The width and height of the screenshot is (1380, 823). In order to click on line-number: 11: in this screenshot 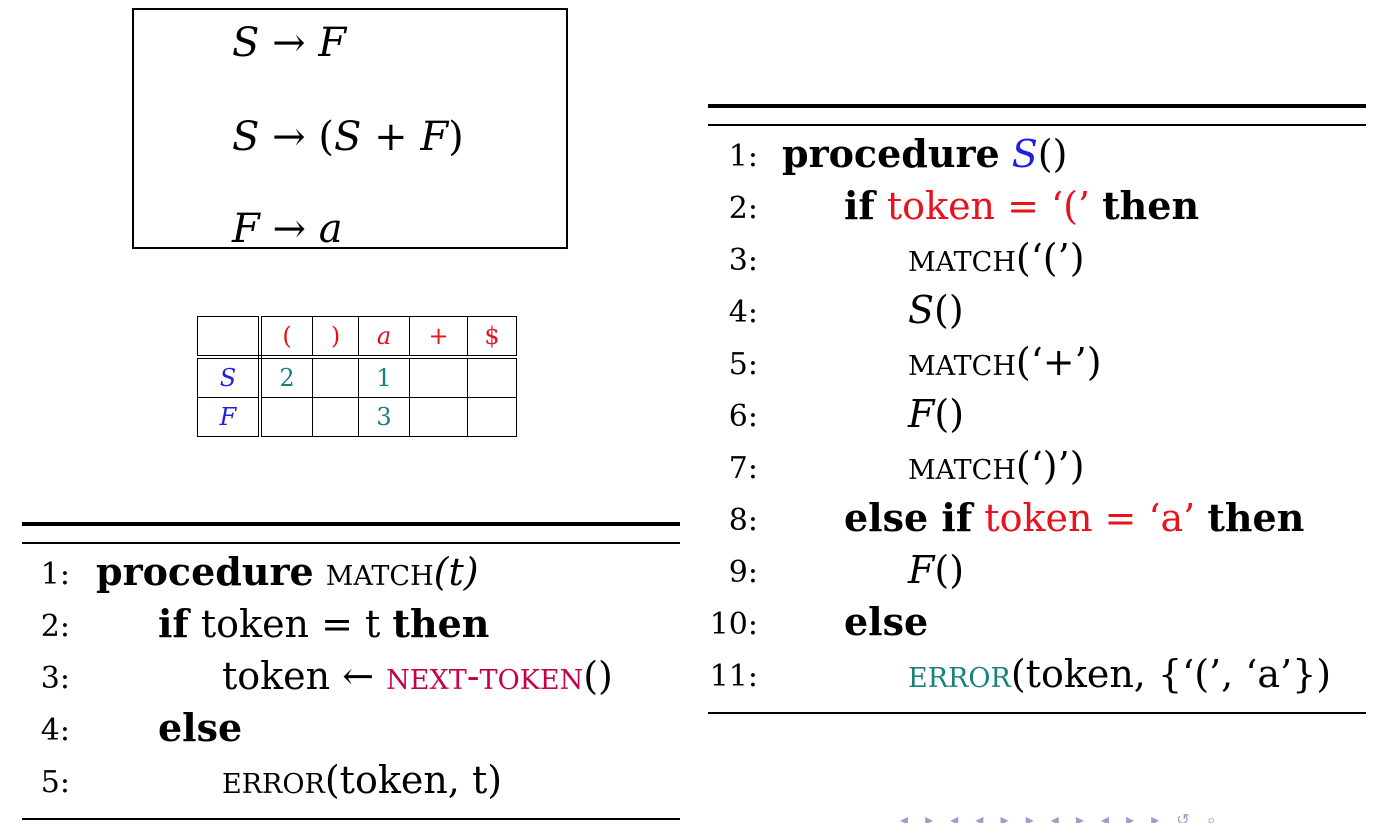, I will do `click(733, 676)`.